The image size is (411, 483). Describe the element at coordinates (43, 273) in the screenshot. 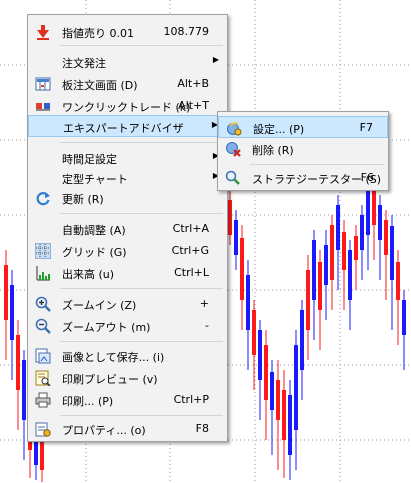

I see `volume-icon` at that location.